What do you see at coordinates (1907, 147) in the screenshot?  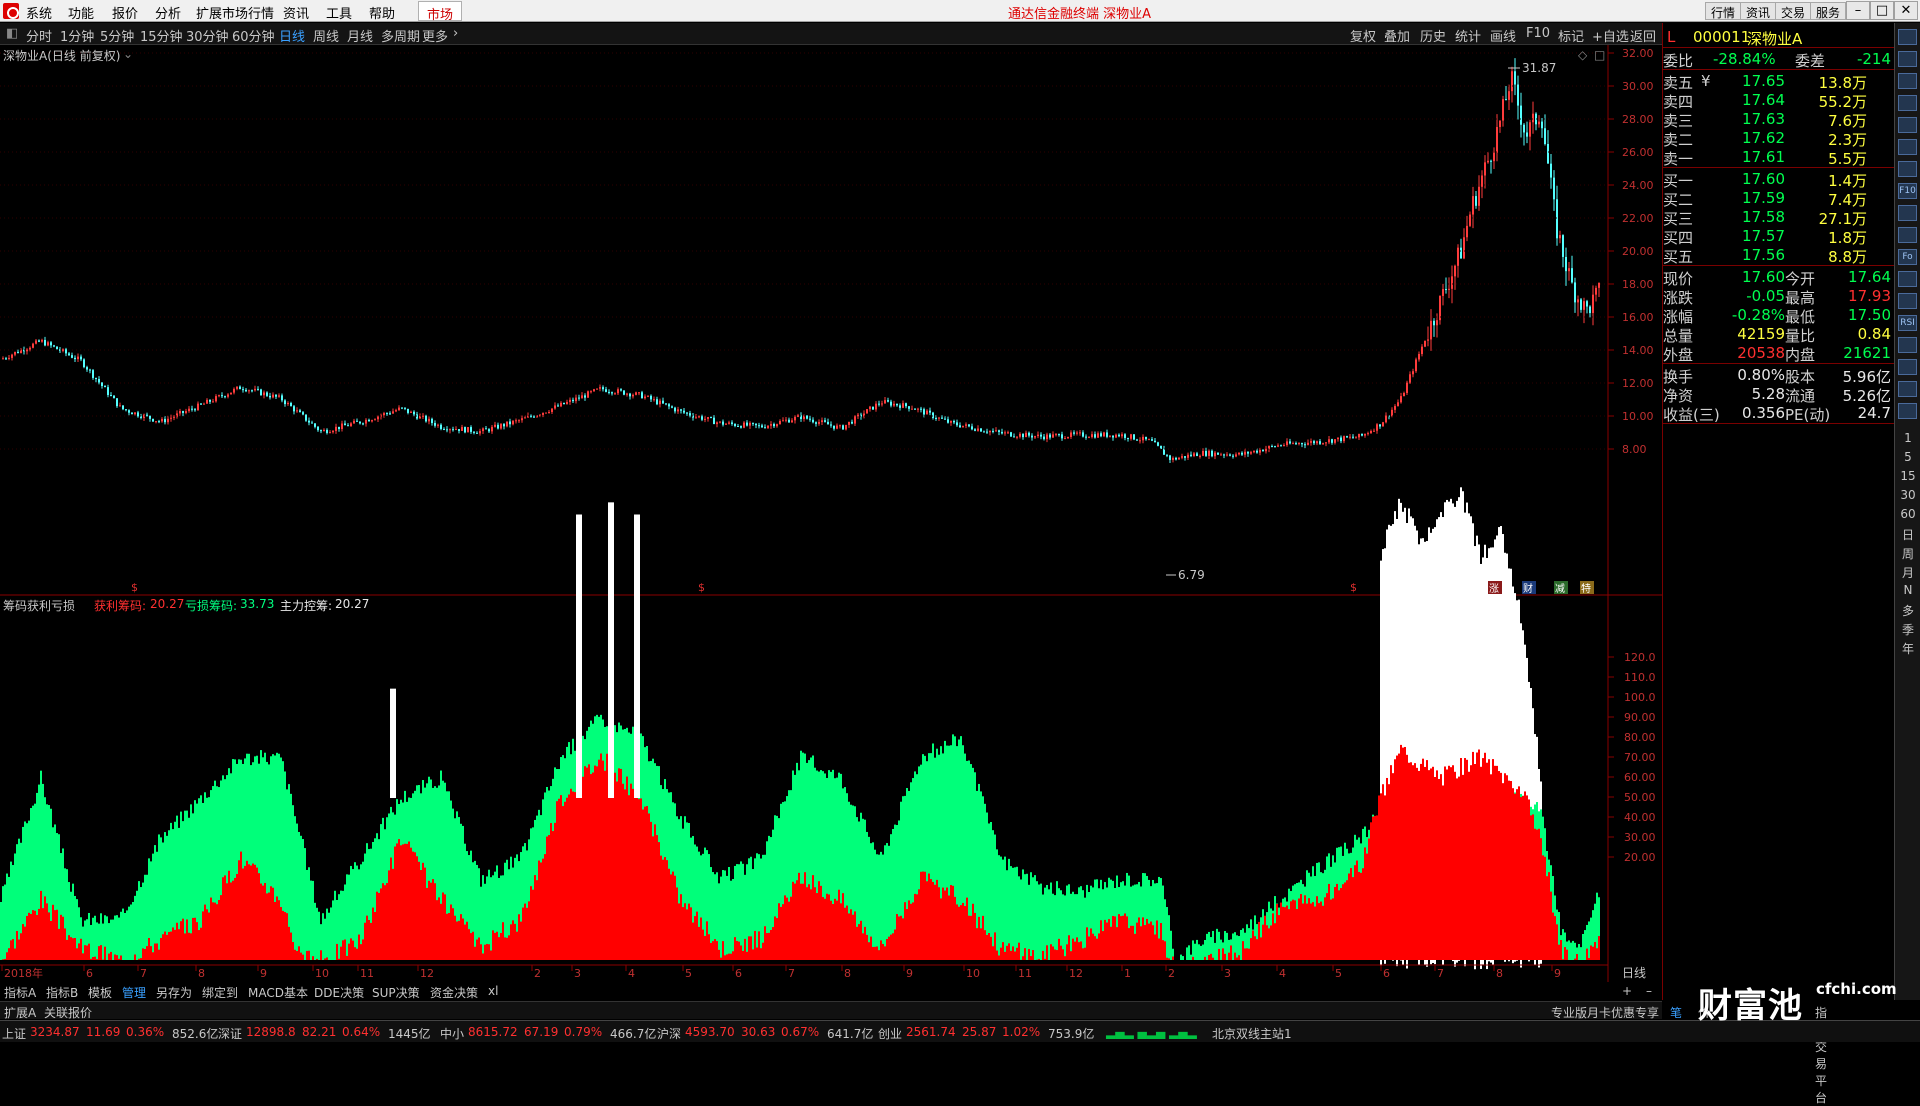 I see `line-icon` at bounding box center [1907, 147].